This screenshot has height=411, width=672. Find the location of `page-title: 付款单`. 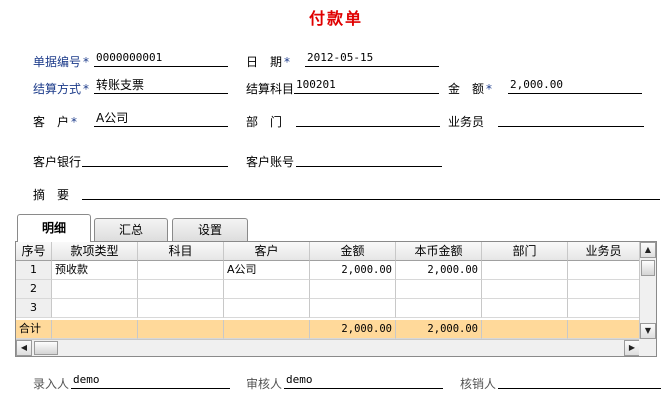

page-title: 付款单 is located at coordinates (335, 18).